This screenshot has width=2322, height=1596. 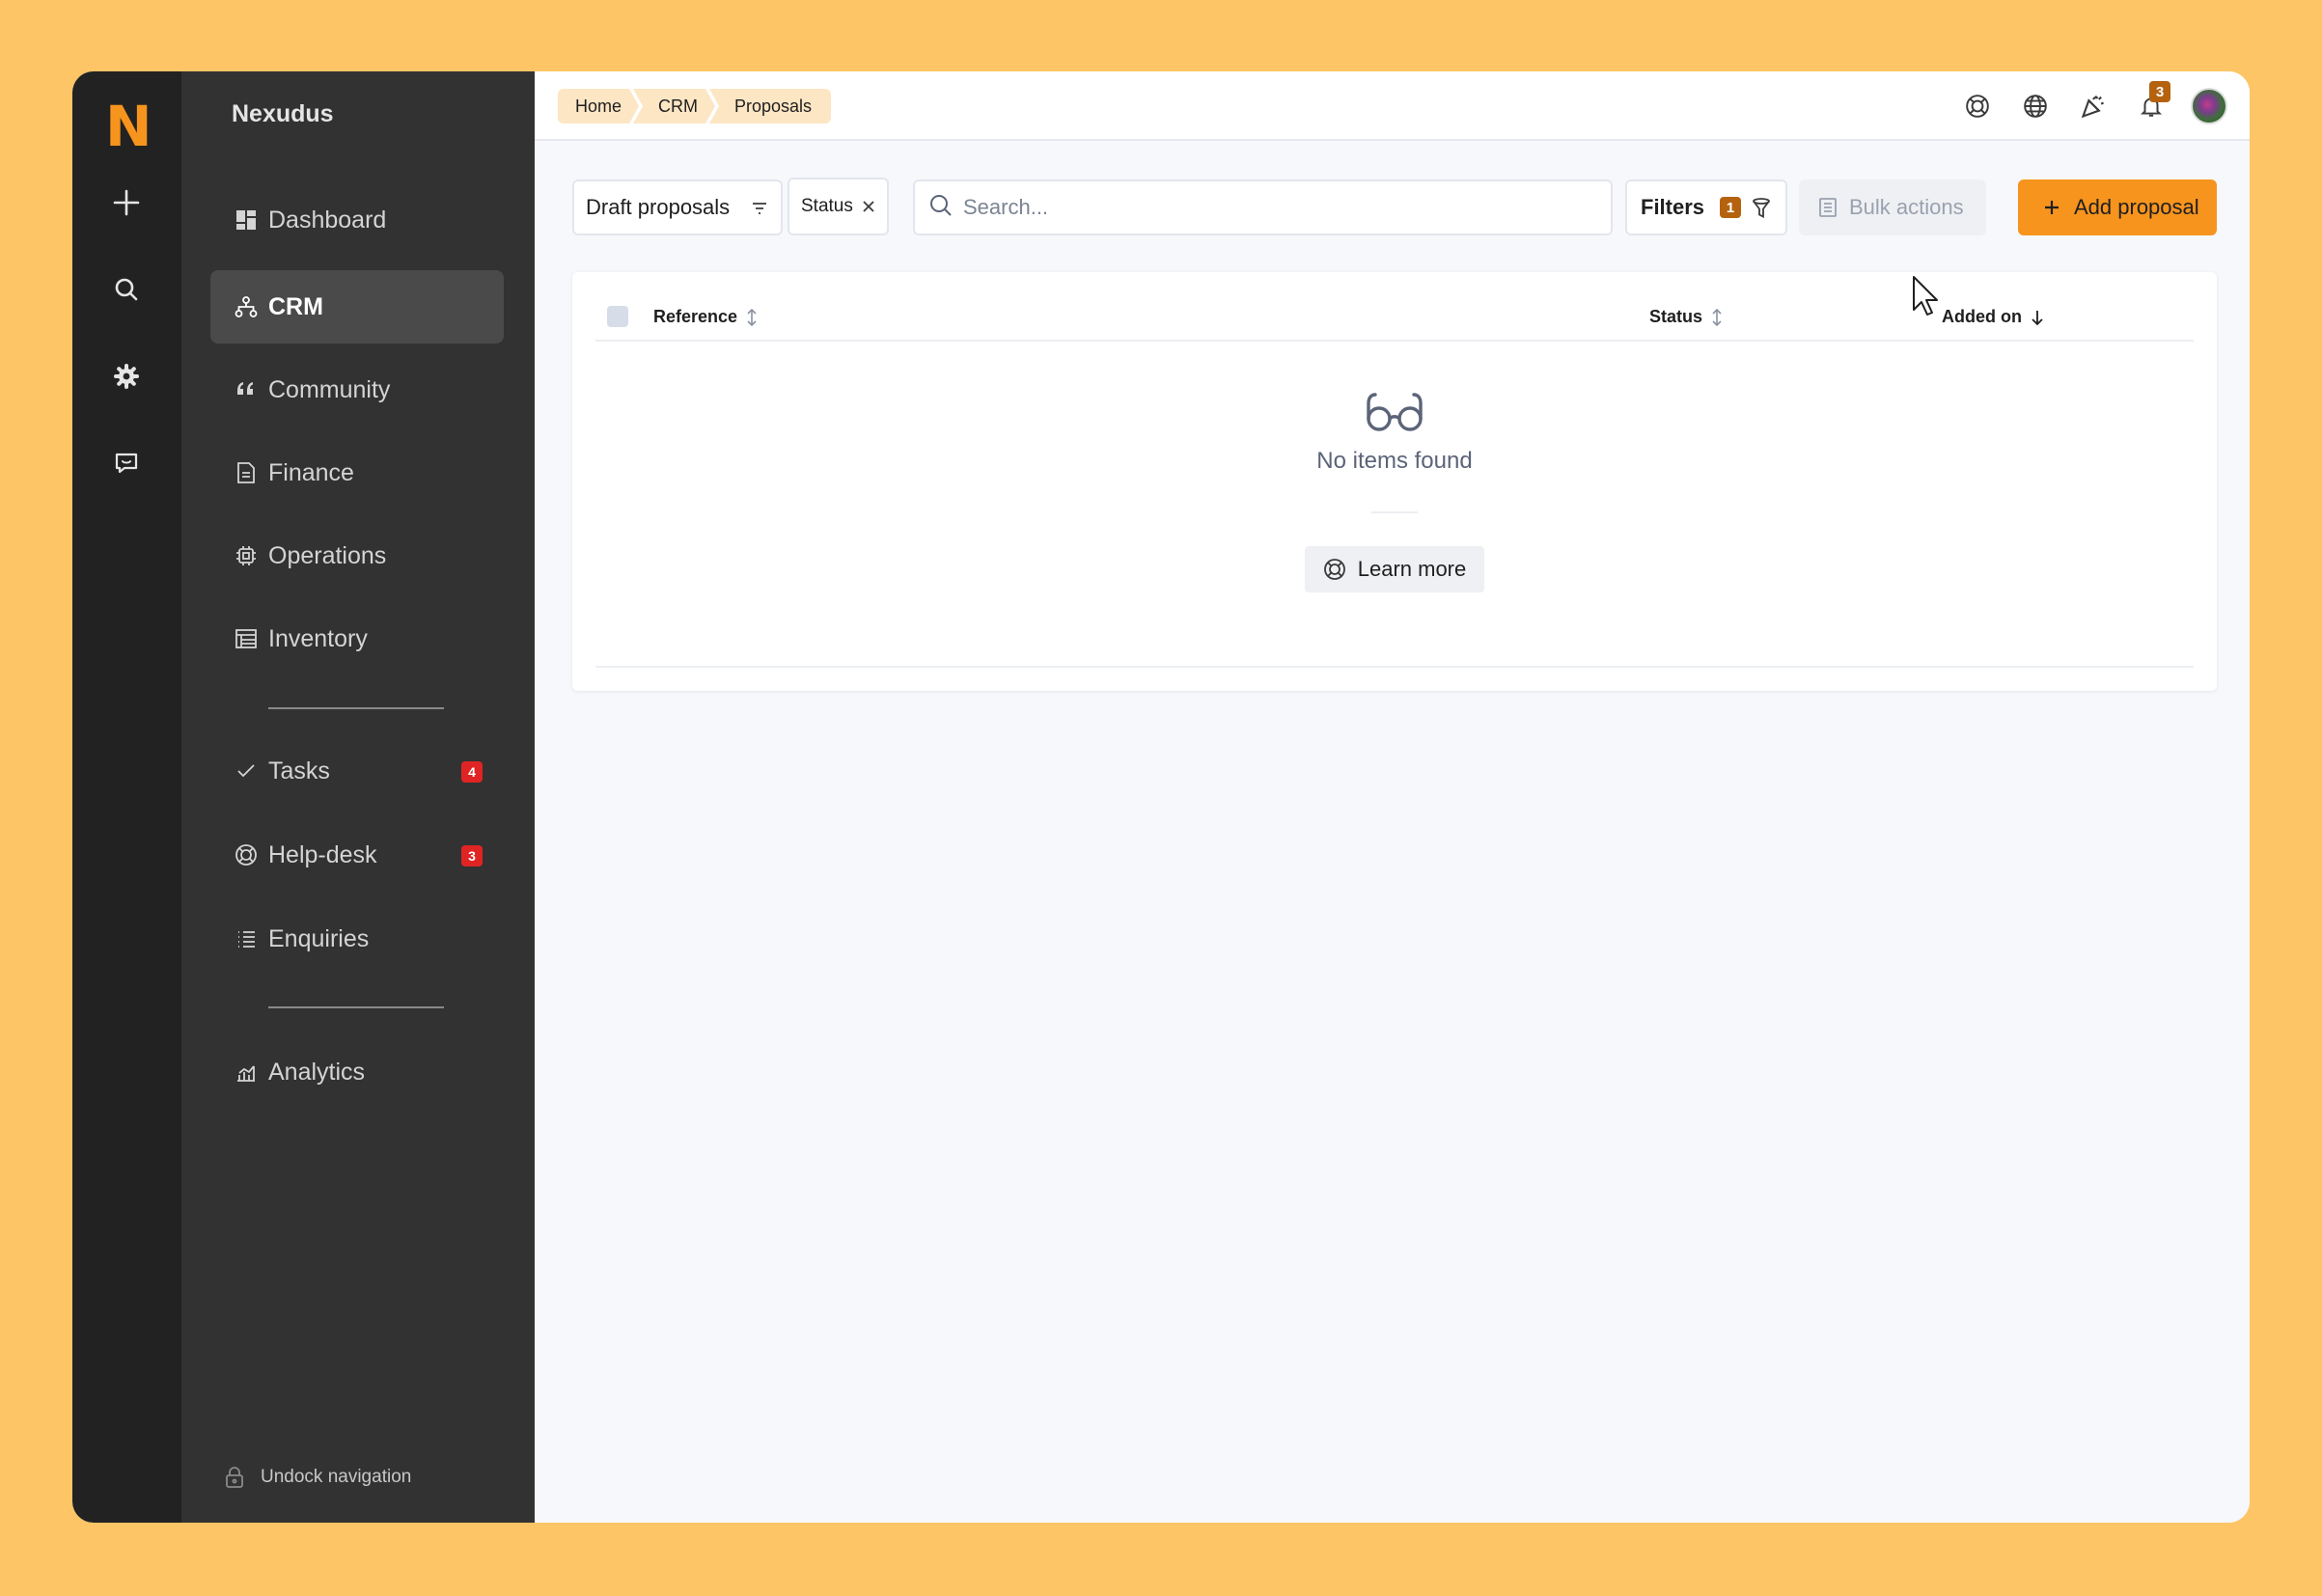 What do you see at coordinates (1394, 490) in the screenshot?
I see `empty-state: No items found Learn more` at bounding box center [1394, 490].